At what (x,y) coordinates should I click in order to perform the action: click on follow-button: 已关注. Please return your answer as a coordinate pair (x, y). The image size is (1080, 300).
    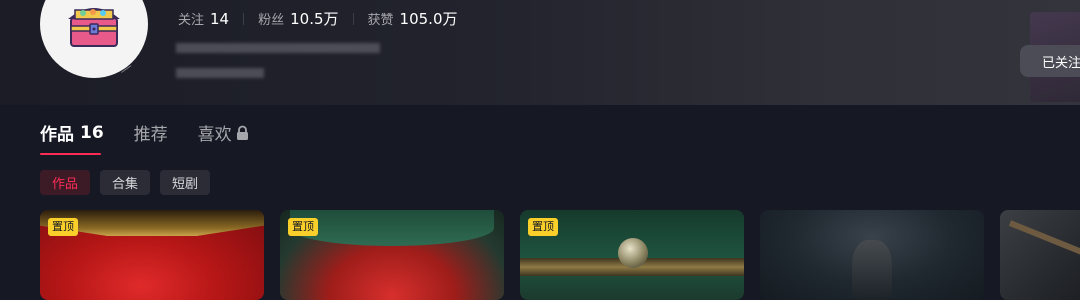
    Looking at the image, I should click on (1050, 61).